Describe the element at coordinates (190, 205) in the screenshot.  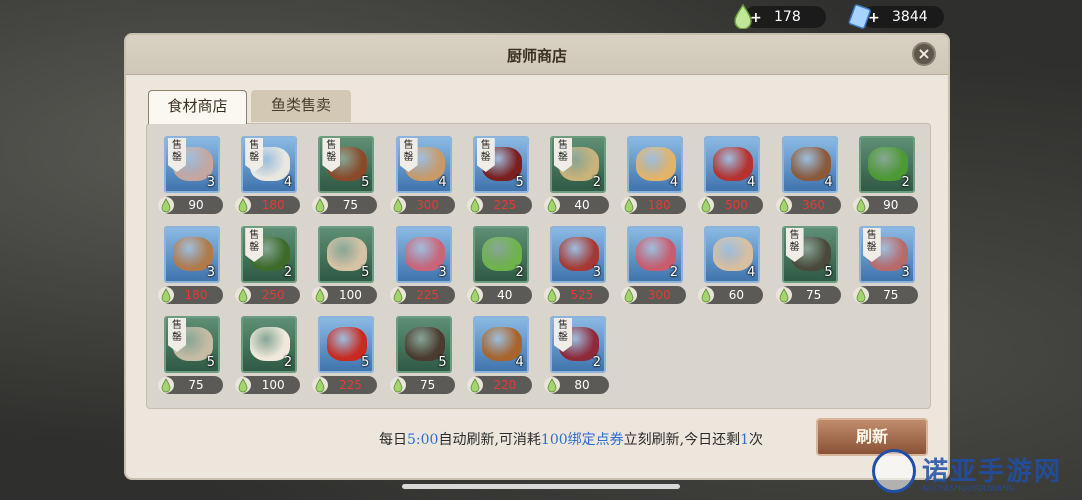
I see `item-price: 90` at that location.